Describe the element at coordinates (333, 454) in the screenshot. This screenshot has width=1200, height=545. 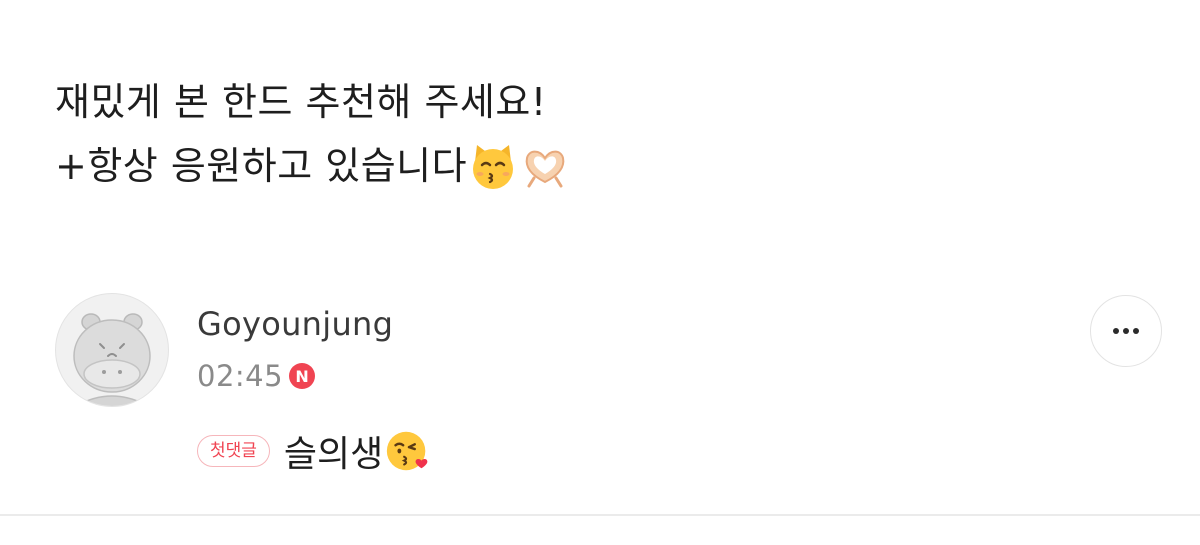
I see `comment-text: 슬의생` at that location.